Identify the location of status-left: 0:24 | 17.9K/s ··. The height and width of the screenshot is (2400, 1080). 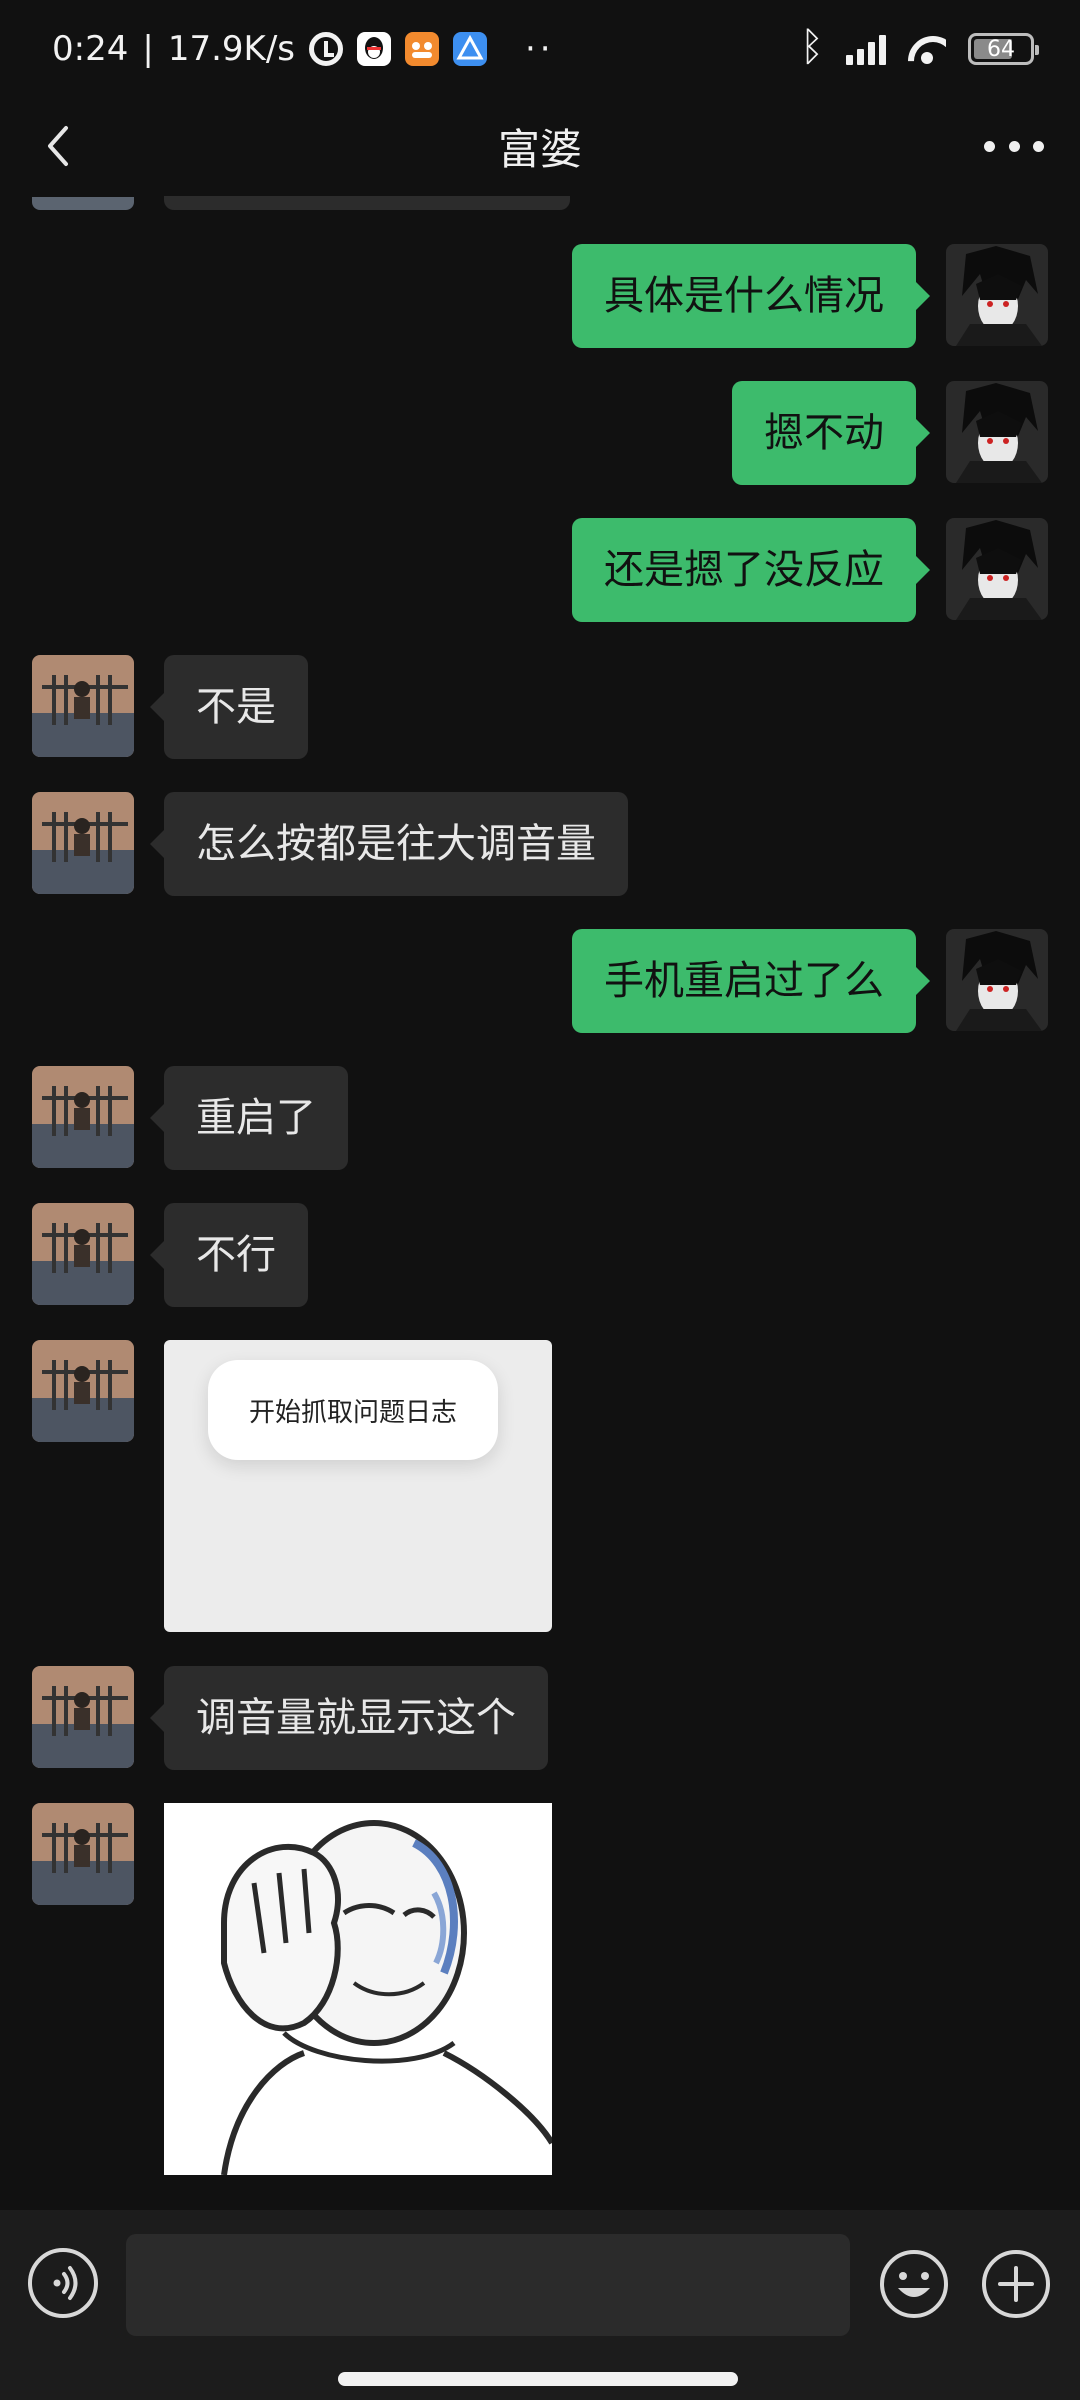
(303, 49).